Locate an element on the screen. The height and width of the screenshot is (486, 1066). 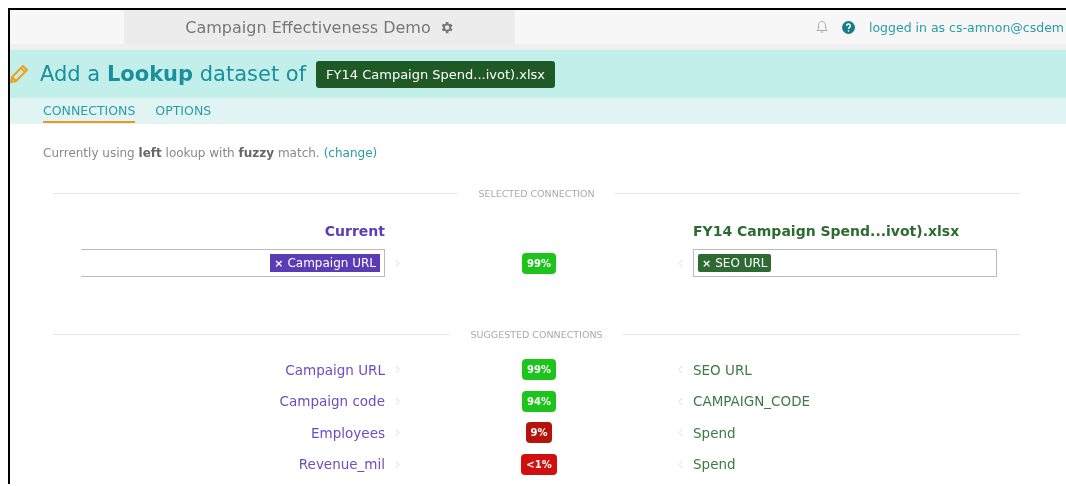
input-field: × Campaign URL is located at coordinates (233, 263).